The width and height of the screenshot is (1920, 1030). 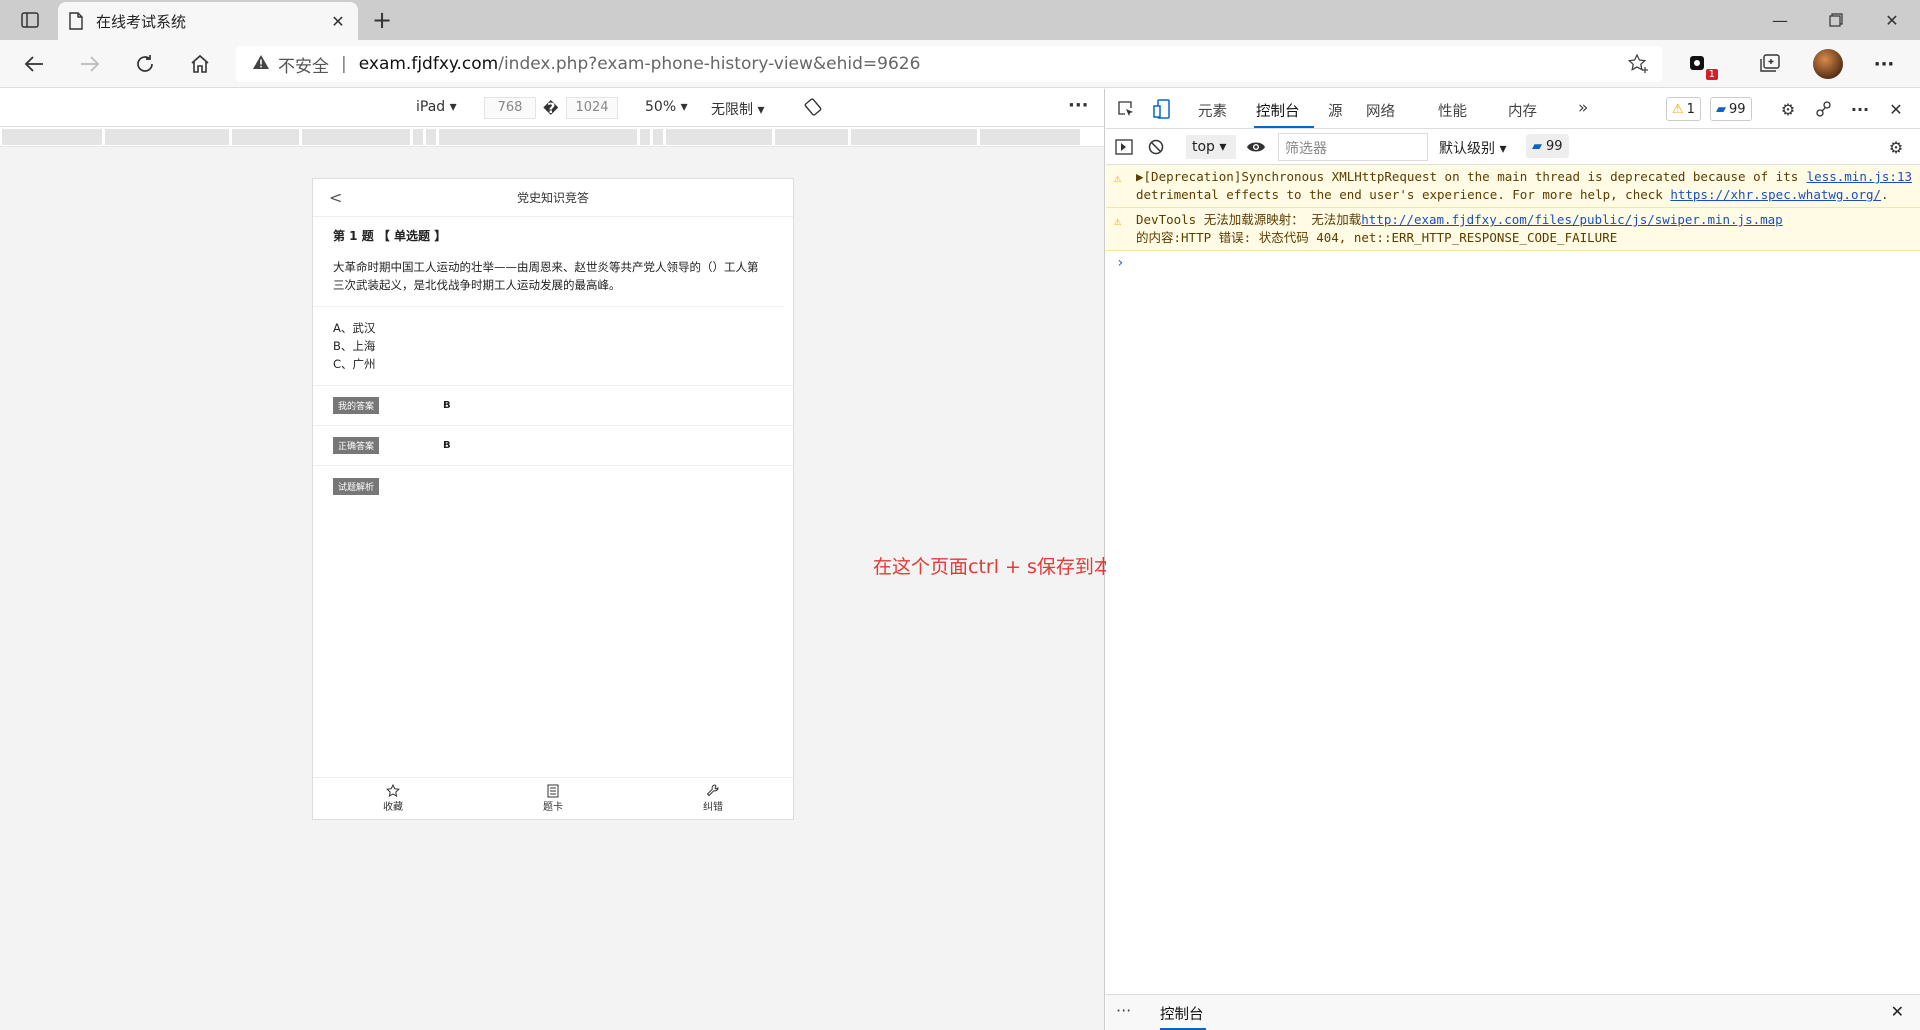 I want to click on star-icon, so click(x=393, y=791).